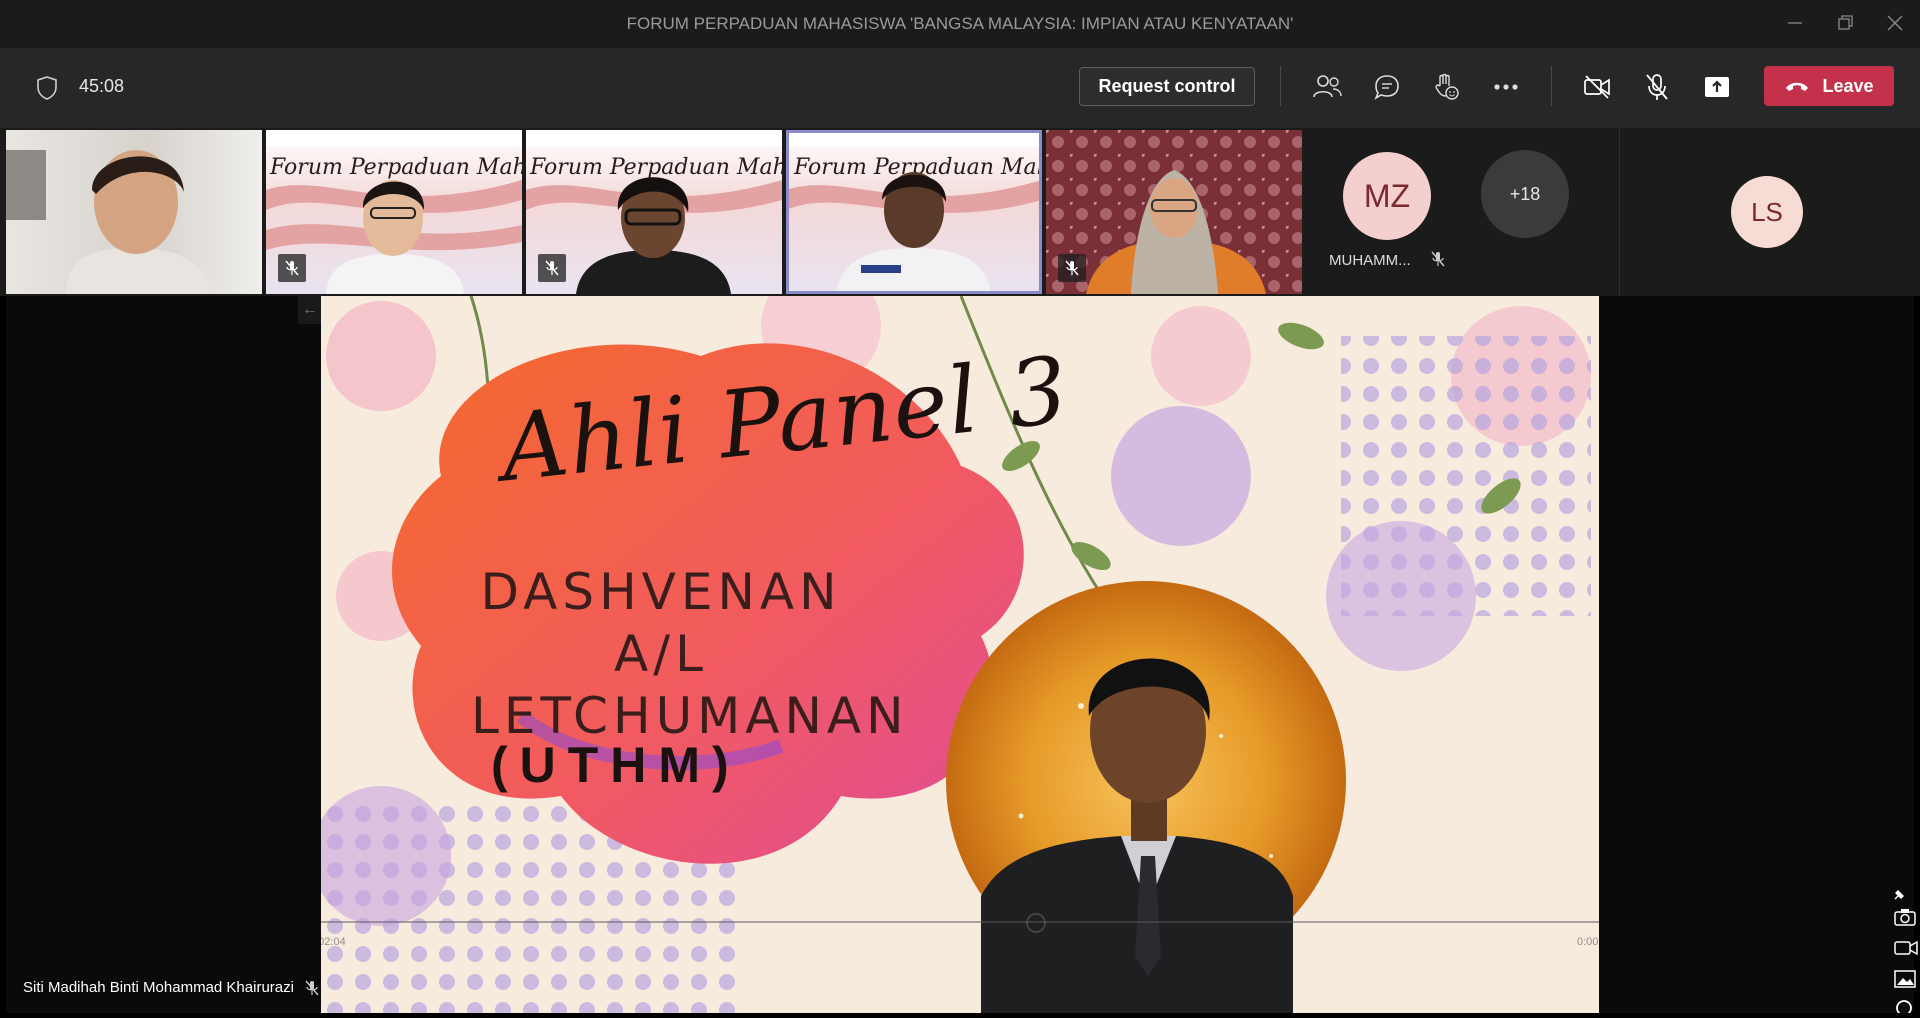 This screenshot has width=1920, height=1018. What do you see at coordinates (1619, 212) in the screenshot?
I see `strip-divider` at bounding box center [1619, 212].